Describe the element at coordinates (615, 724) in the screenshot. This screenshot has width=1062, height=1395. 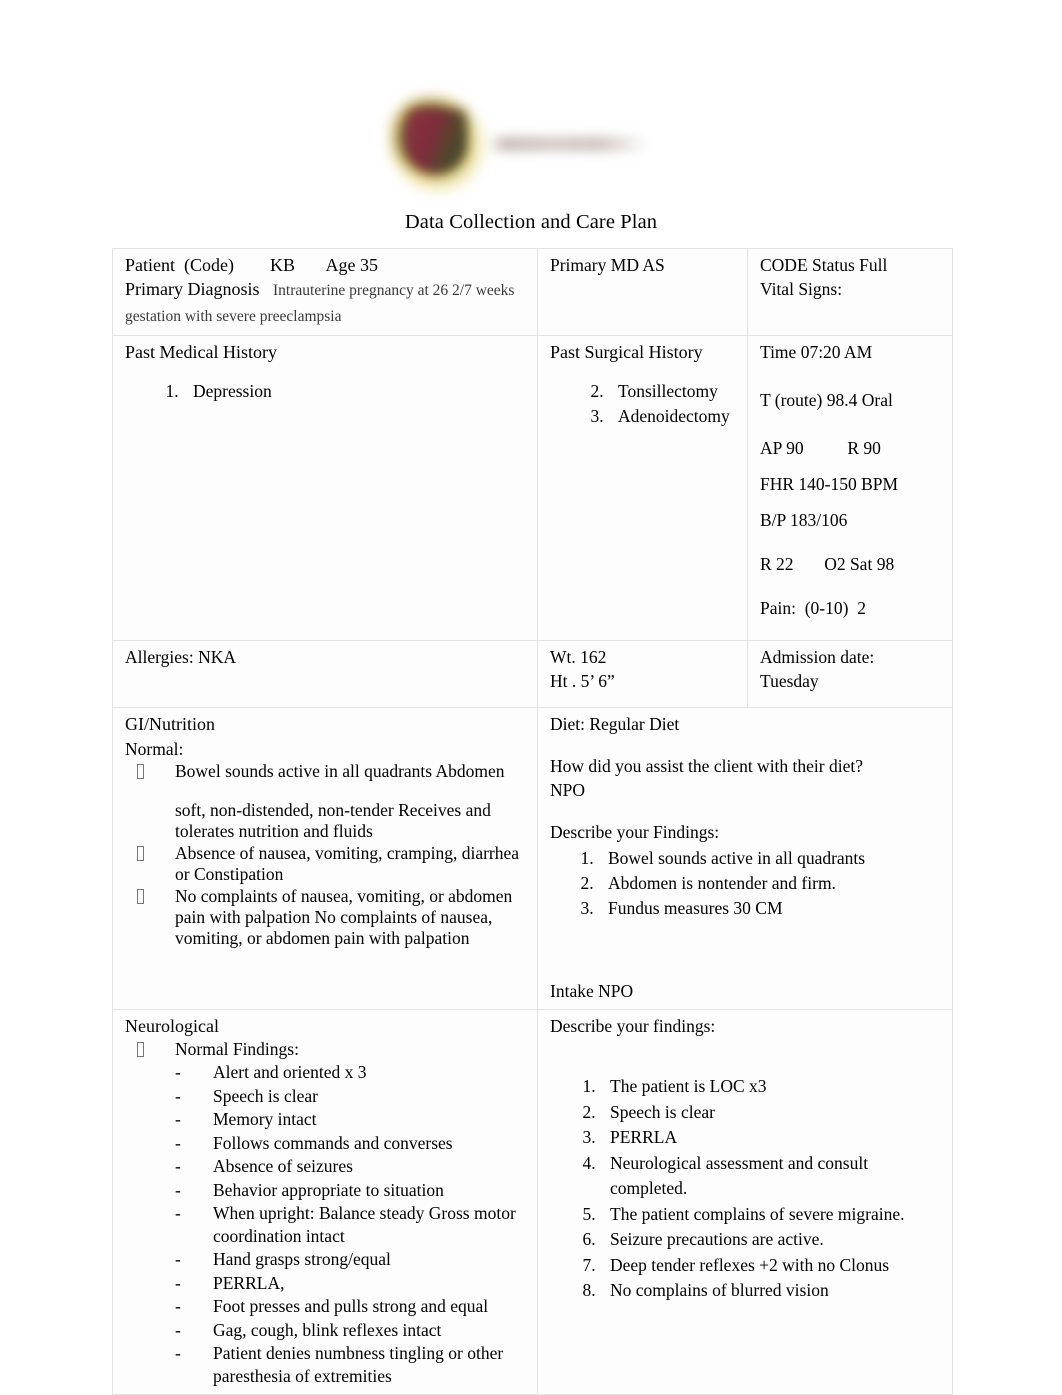
I see `diet-label: Diet: Regular Diet` at that location.